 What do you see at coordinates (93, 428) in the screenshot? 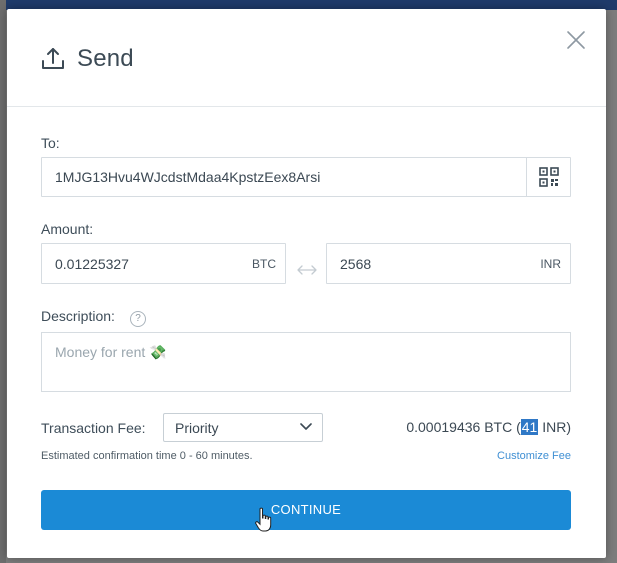
I see `transaction-fee-label: Transaction Fee:` at bounding box center [93, 428].